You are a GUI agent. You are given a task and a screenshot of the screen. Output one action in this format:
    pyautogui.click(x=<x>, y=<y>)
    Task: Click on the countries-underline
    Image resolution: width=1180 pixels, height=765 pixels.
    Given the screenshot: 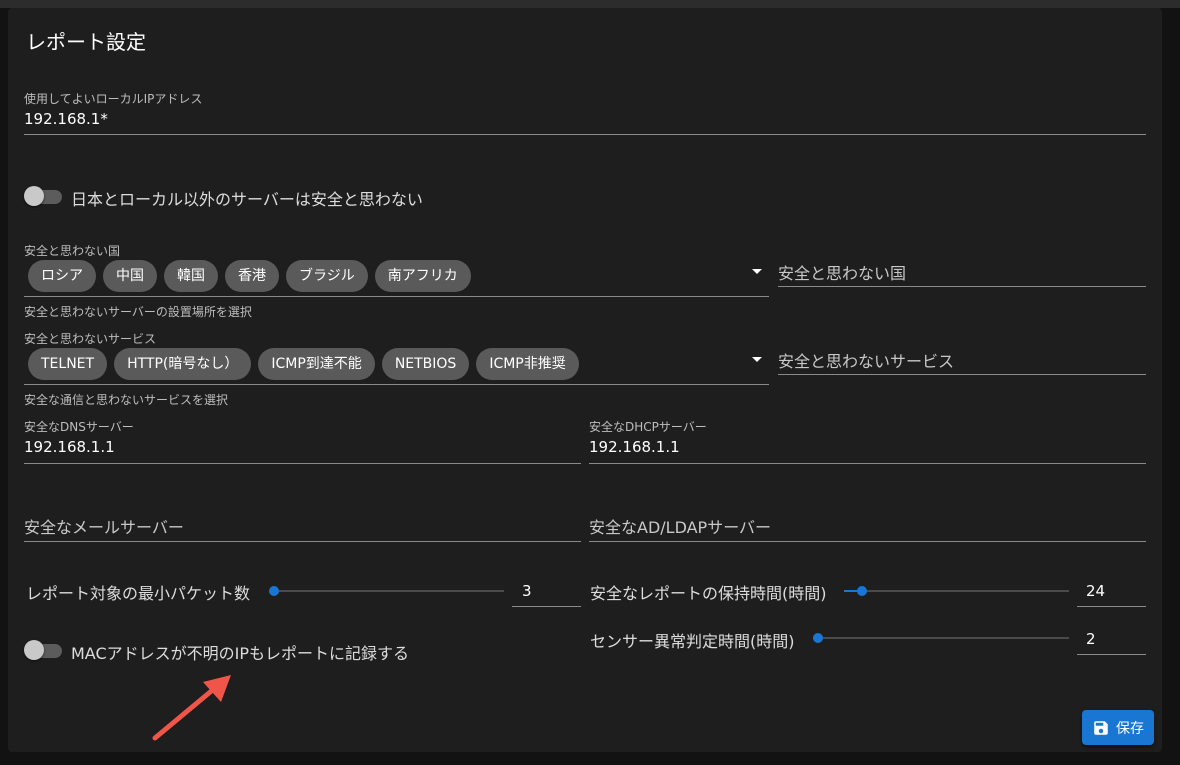 What is the action you would take?
    pyautogui.click(x=396, y=296)
    